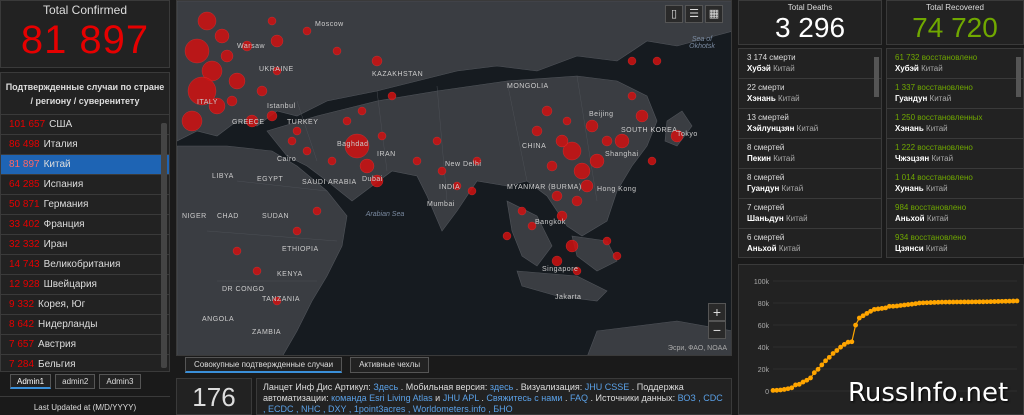 This screenshot has height=415, width=1024. Describe the element at coordinates (85, 324) in the screenshot. I see `country-row: 8 642 Нидерланды` at that location.